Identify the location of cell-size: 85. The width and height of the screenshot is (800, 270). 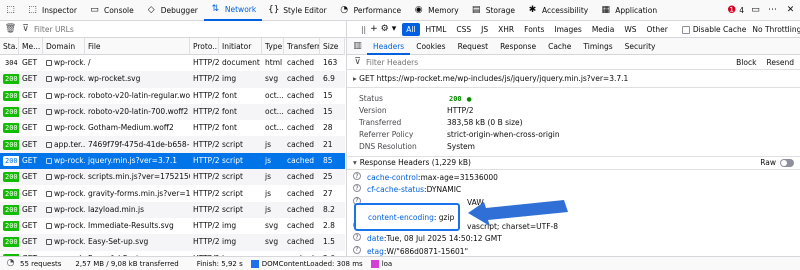
(328, 160).